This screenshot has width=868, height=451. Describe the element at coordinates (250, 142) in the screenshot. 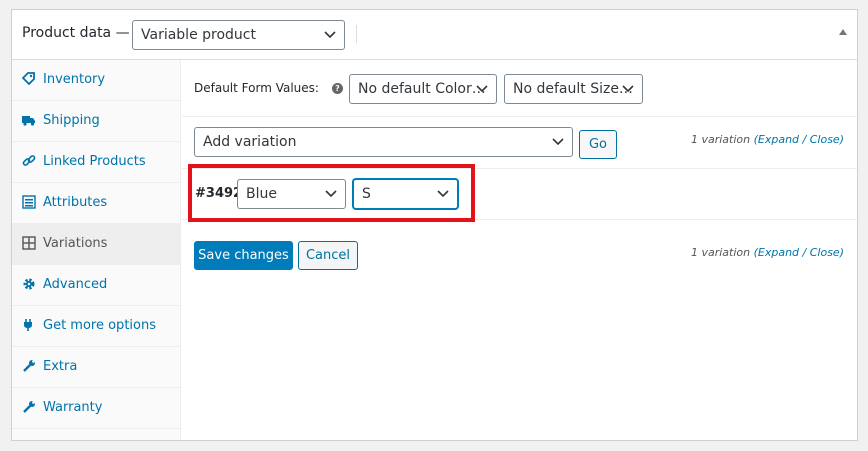

I see `add-variation-value: Add variation` at that location.